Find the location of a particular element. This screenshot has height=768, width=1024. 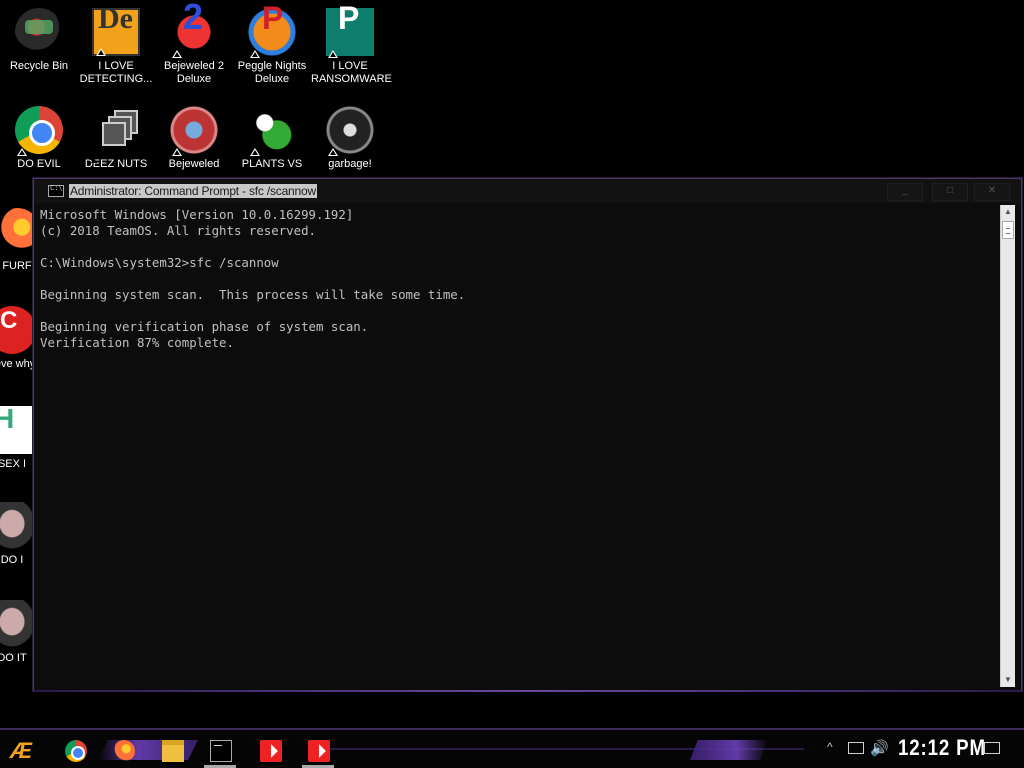

taskbar-decoration is located at coordinates (729, 750).